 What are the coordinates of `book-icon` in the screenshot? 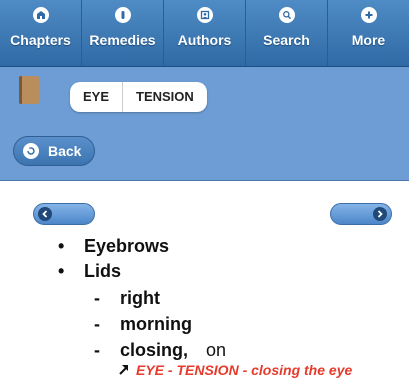 It's located at (29, 90).